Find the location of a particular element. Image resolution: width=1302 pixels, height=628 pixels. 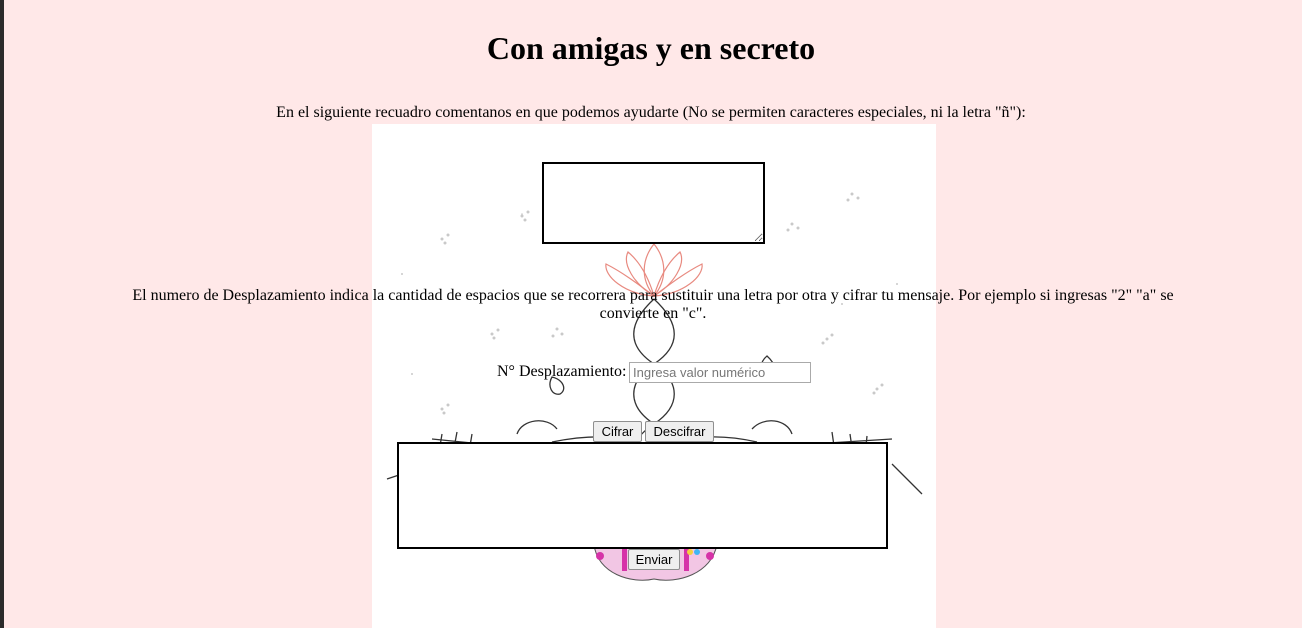

shift-row: N° Desplazamiento: is located at coordinates (651, 373).